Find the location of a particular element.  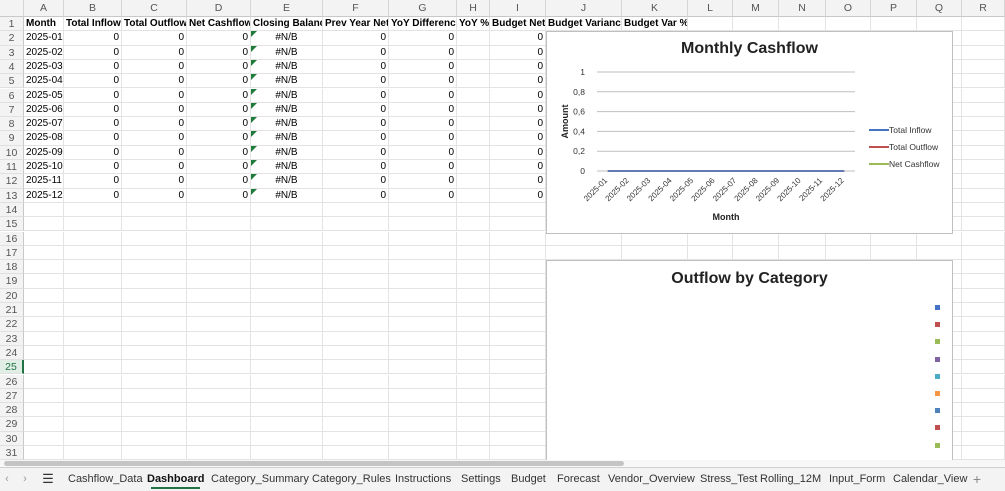

cell-f28 is located at coordinates (356, 410).